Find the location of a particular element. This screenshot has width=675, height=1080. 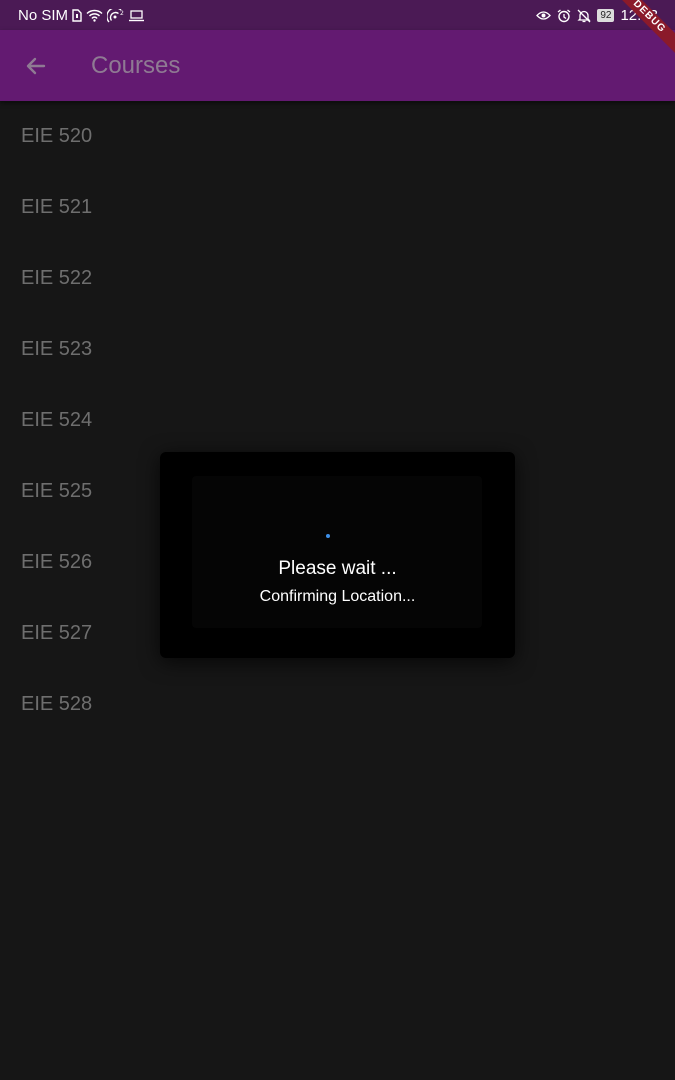

alarm-icon is located at coordinates (564, 15).